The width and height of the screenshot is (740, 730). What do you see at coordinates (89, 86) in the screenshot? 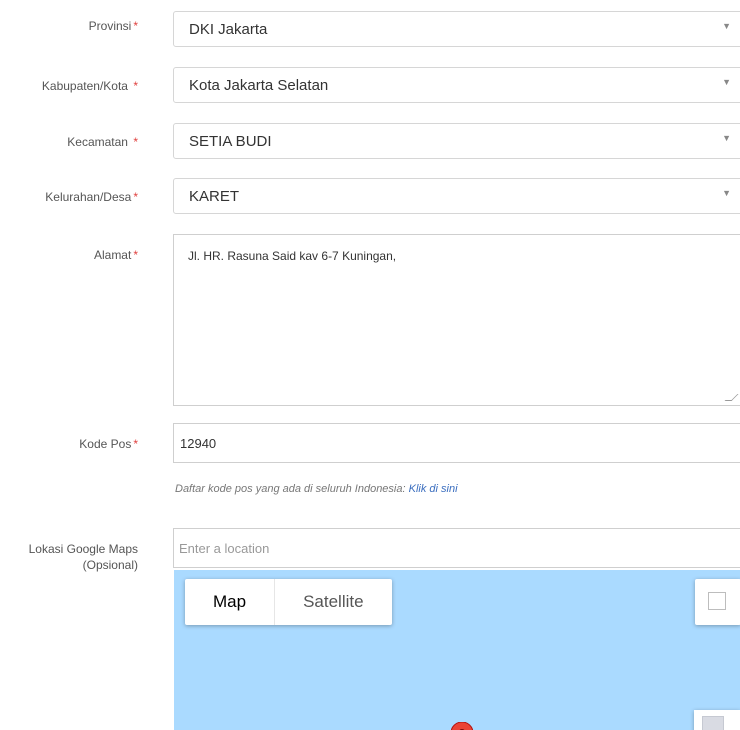
I see `kabupaten-label: Kabupaten/Kota *` at bounding box center [89, 86].